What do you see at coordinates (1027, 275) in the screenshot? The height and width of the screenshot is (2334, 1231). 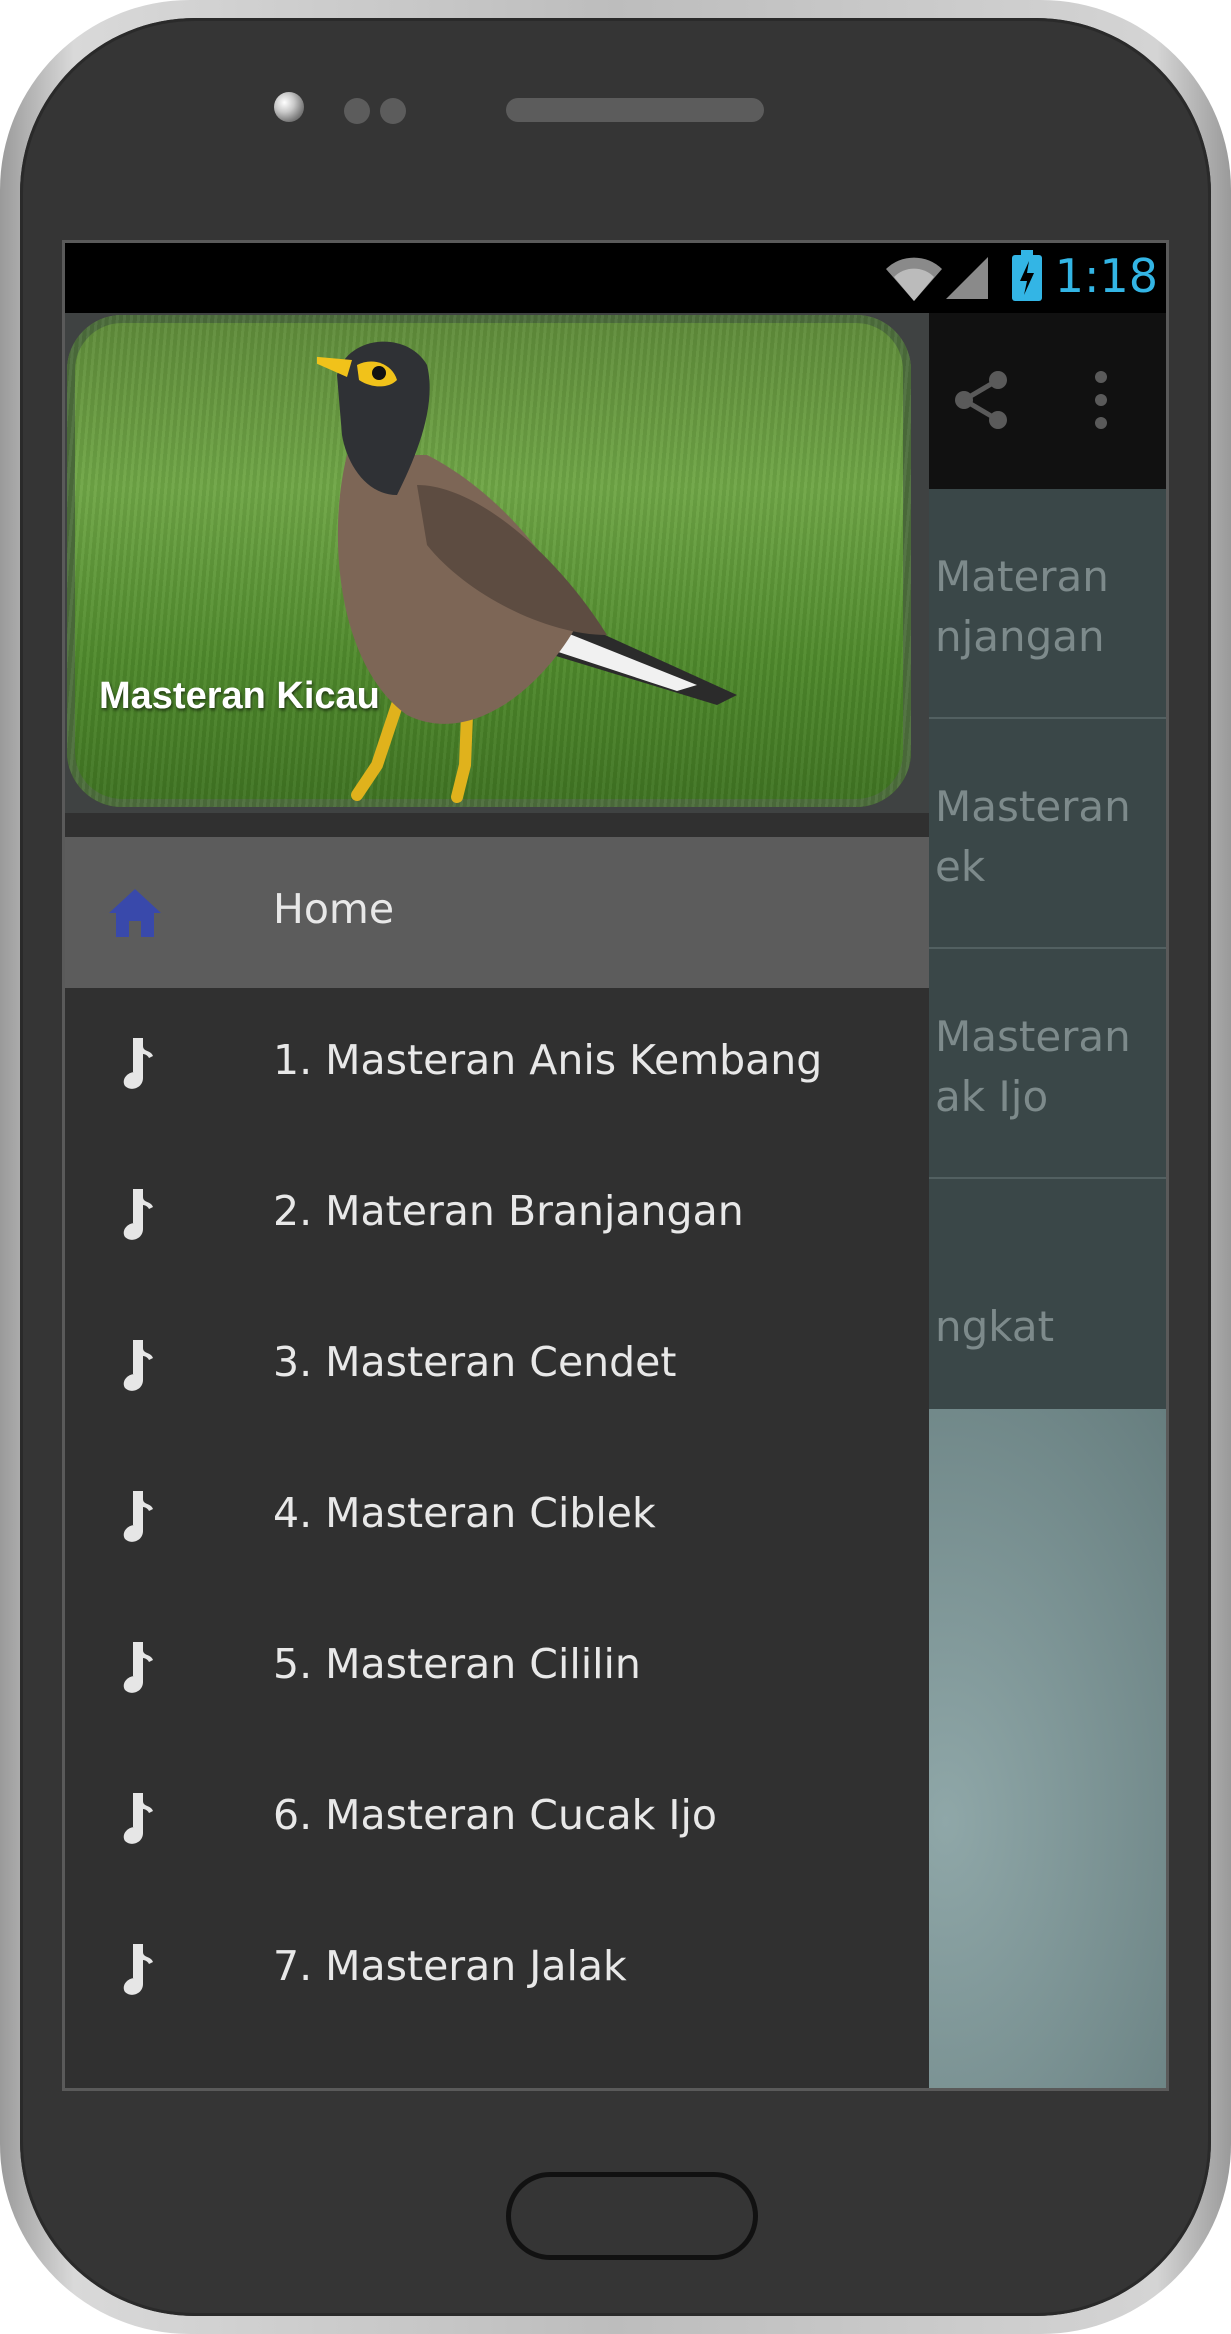 I see `battery-icon` at bounding box center [1027, 275].